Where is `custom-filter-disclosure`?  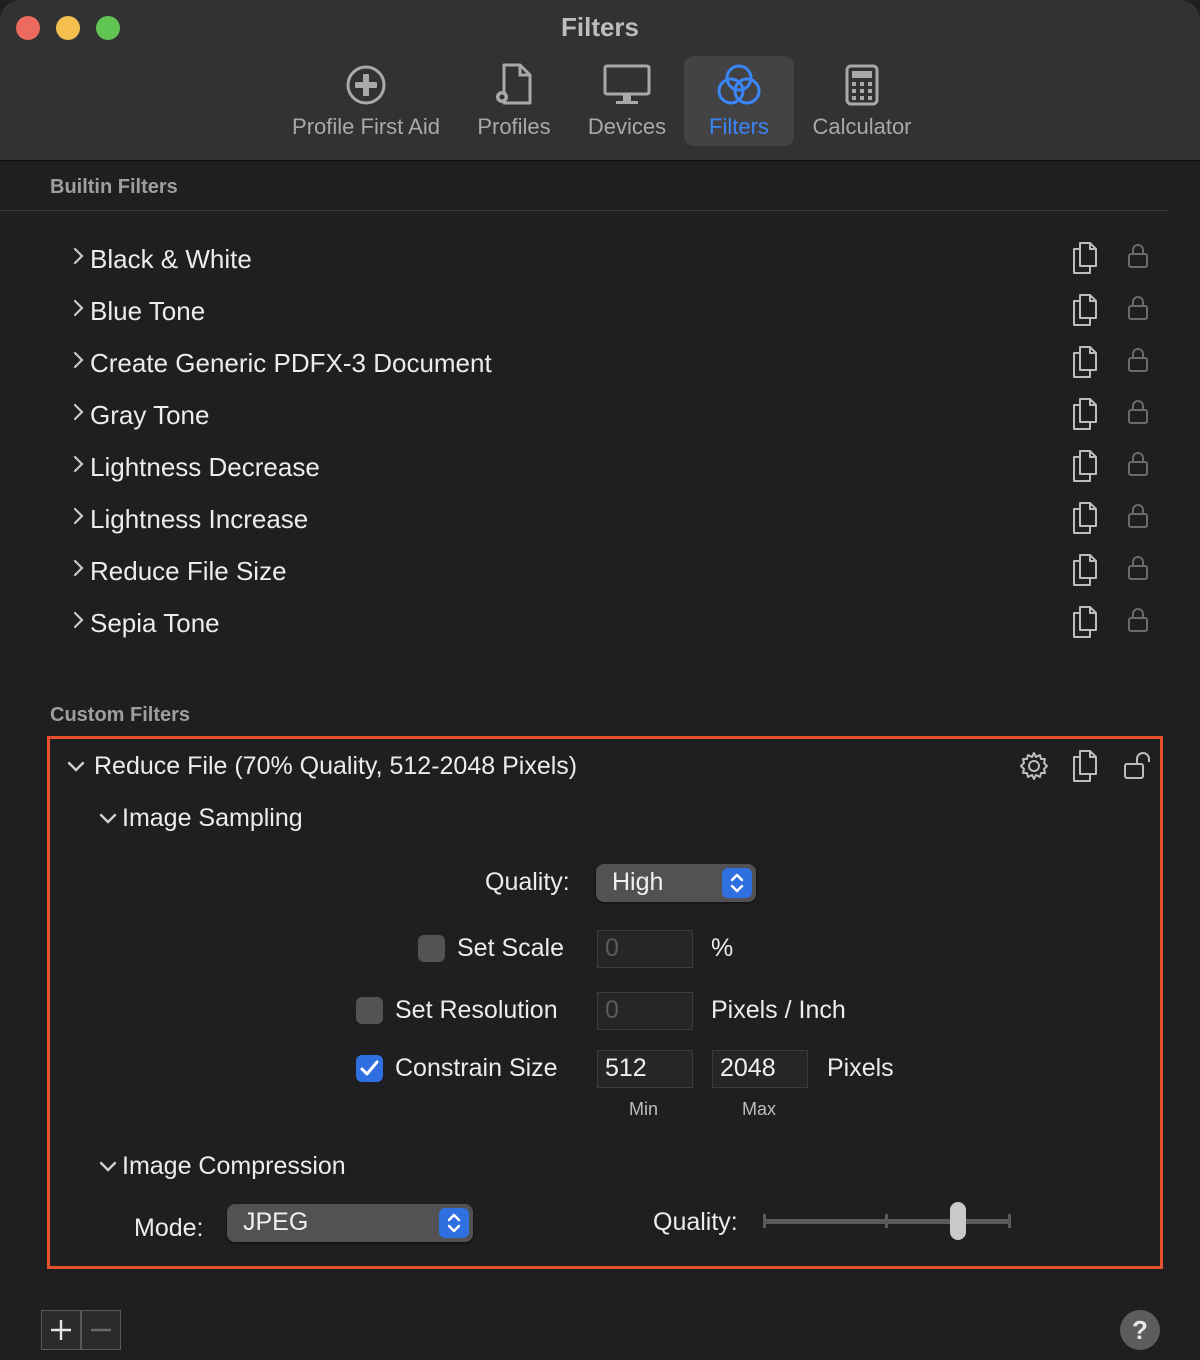 custom-filter-disclosure is located at coordinates (76, 766).